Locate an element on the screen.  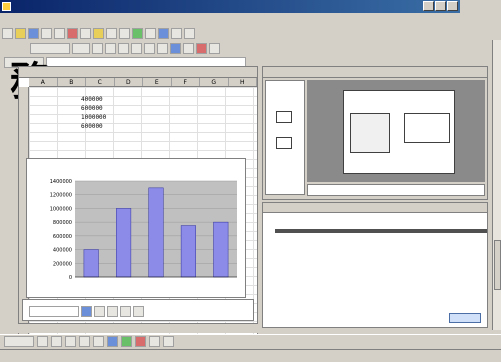
legend-icon is located at coordinates (99, 311).